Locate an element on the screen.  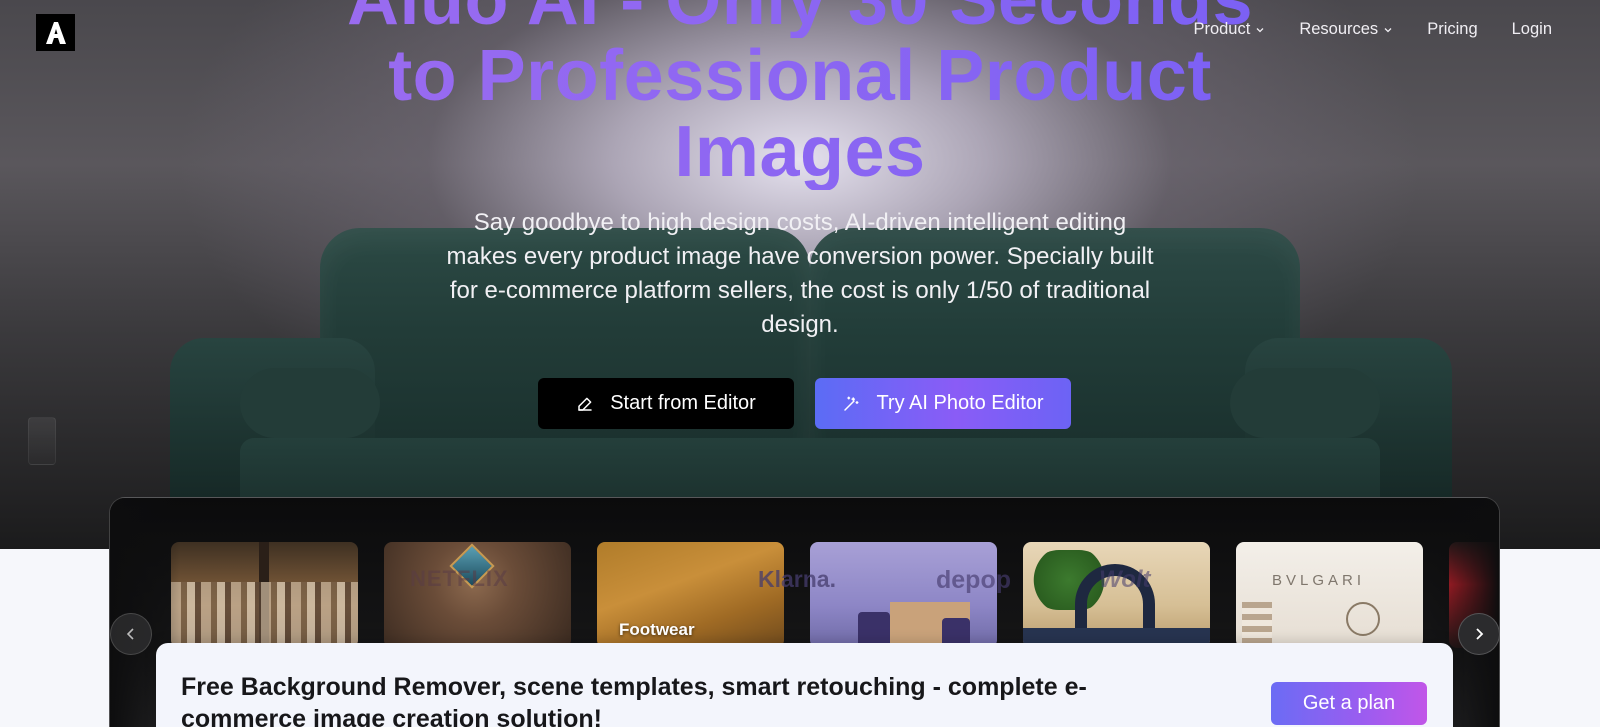
nav-product-label: Product is located at coordinates (1222, 29).